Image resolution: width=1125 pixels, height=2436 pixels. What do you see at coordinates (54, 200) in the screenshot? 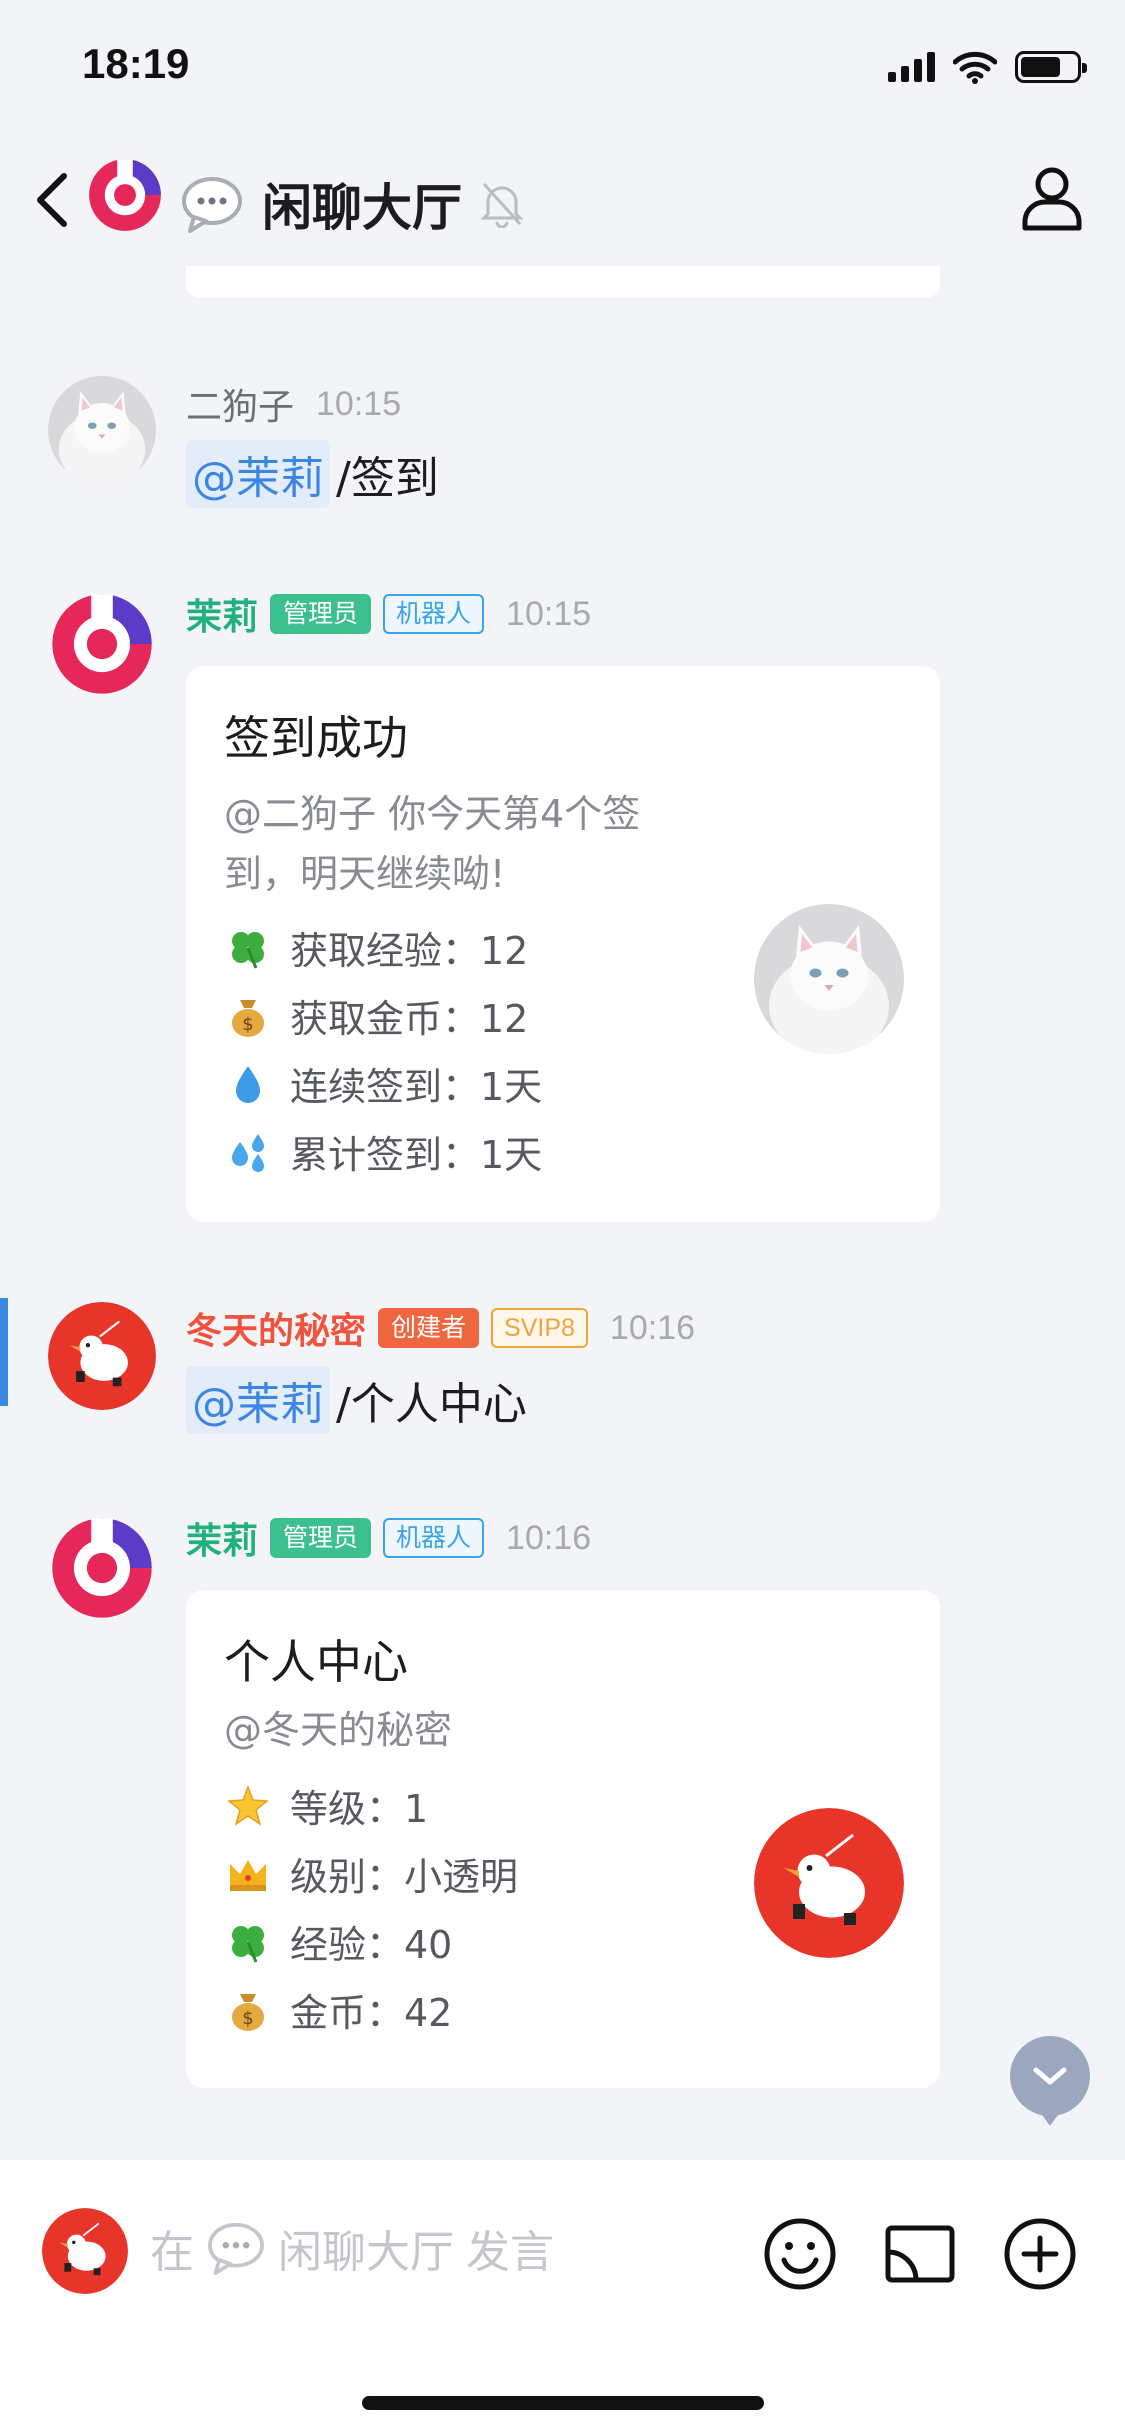
I see `back-chevron-icon` at bounding box center [54, 200].